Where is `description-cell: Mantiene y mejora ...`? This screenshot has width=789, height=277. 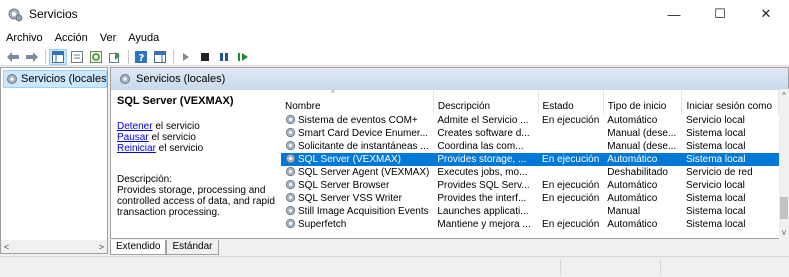 description-cell: Mantiene y mejora ... is located at coordinates (484, 224).